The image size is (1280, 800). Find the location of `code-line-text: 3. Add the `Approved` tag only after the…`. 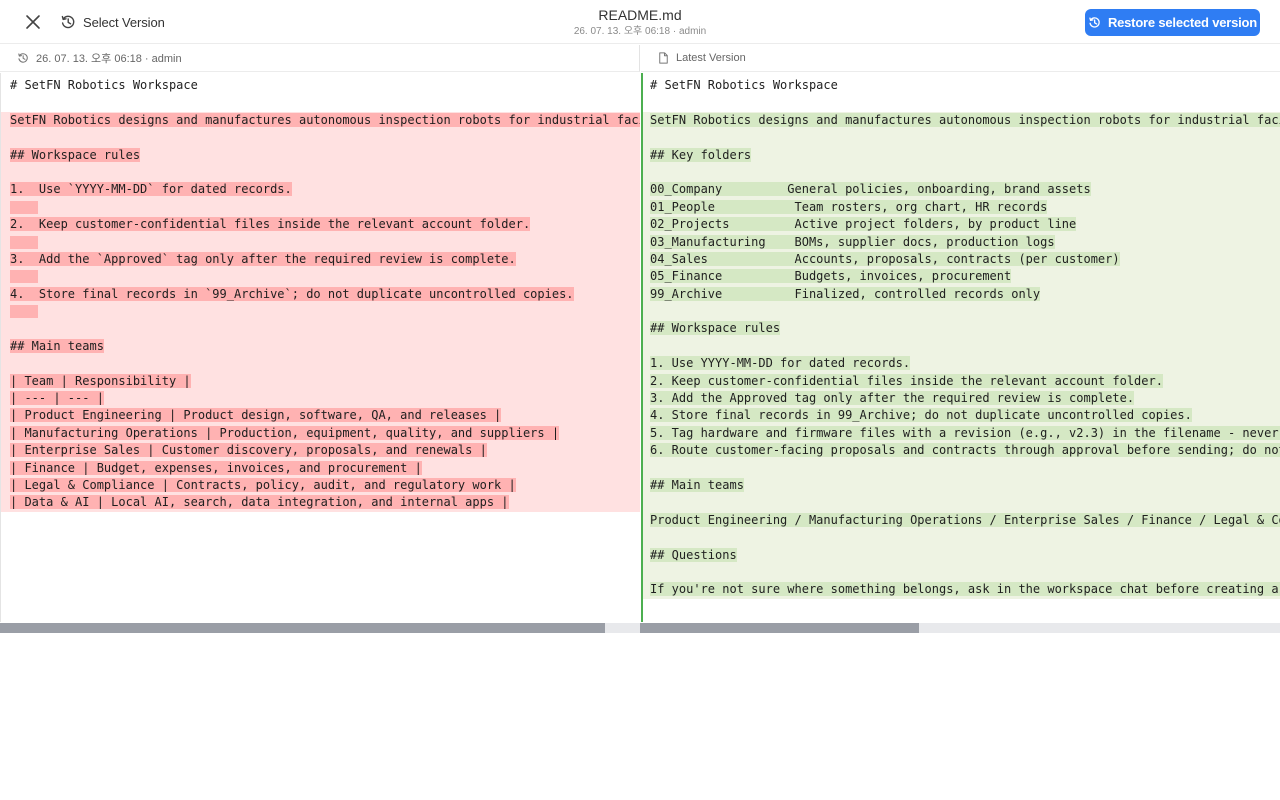

code-line-text: 3. Add the `Approved` tag only after the… is located at coordinates (263, 258).